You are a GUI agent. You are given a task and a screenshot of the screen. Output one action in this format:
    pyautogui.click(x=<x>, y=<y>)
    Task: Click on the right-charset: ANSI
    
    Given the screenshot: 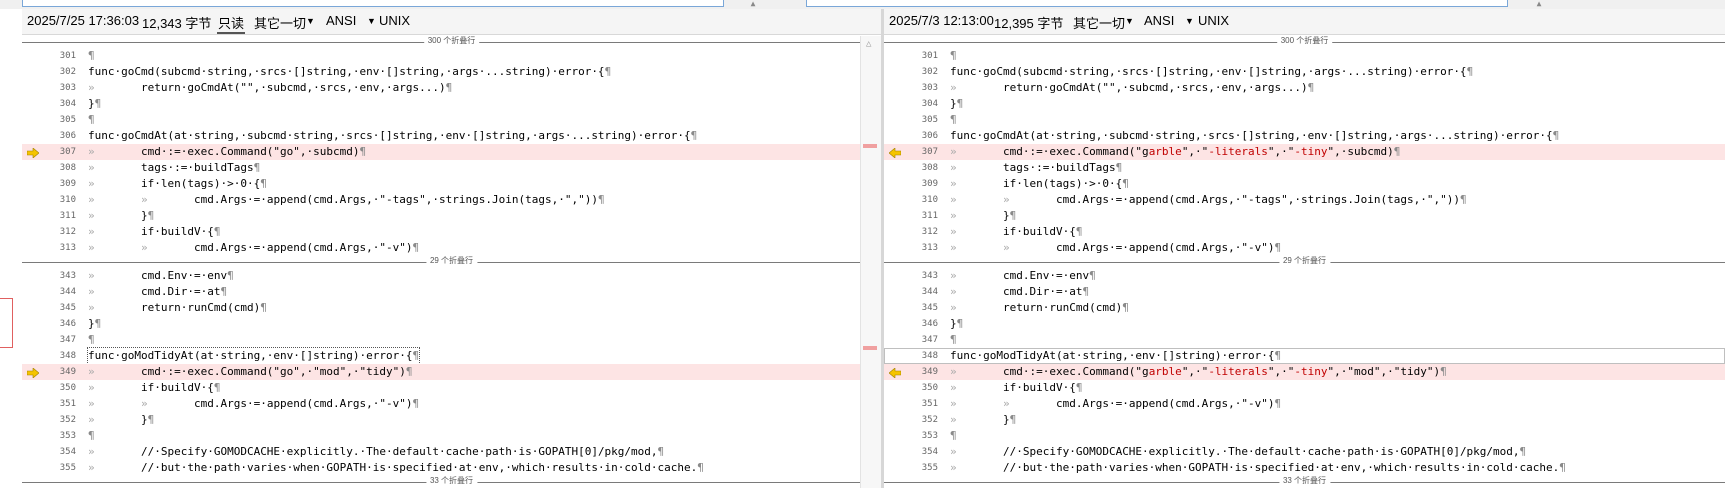 What is the action you would take?
    pyautogui.click(x=1159, y=20)
    